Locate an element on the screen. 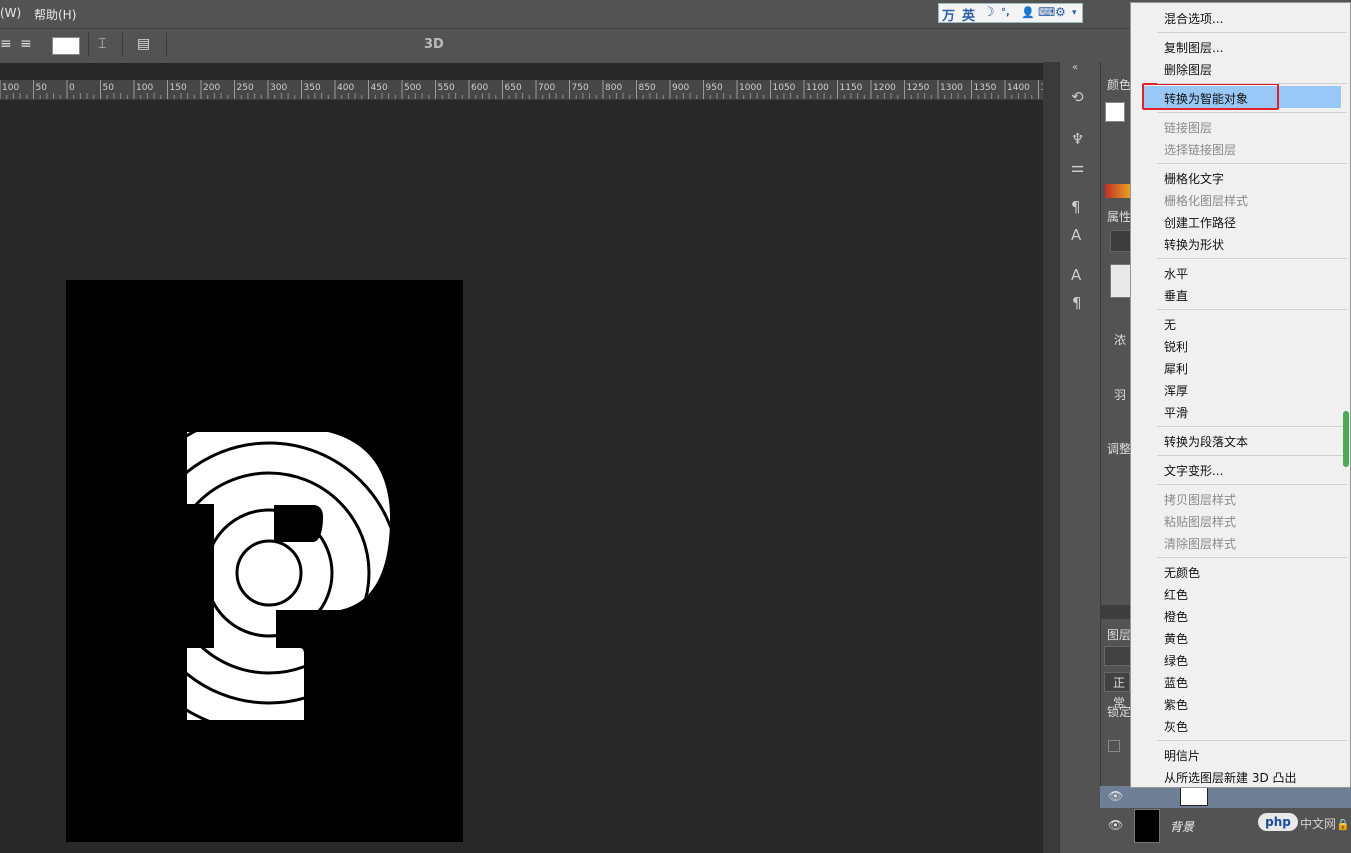 The height and width of the screenshot is (853, 1351). character-panel-icon: ▤ is located at coordinates (143, 44).